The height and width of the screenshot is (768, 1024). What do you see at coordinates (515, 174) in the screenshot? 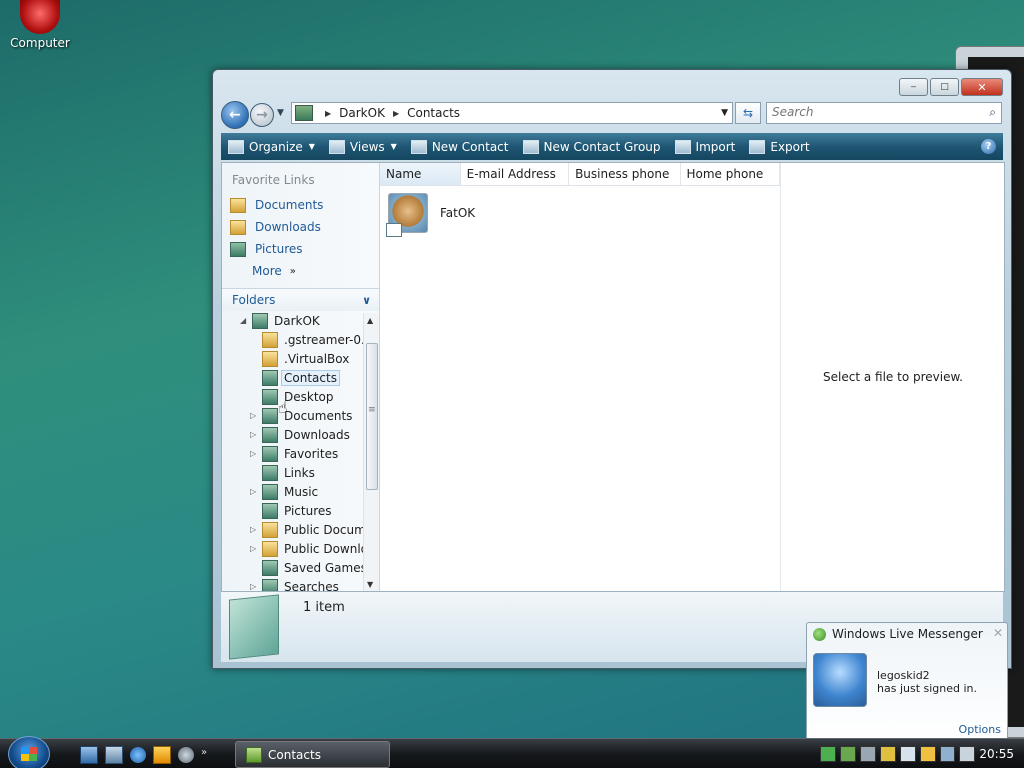
I see `column-header-email: E-mail Address` at bounding box center [515, 174].